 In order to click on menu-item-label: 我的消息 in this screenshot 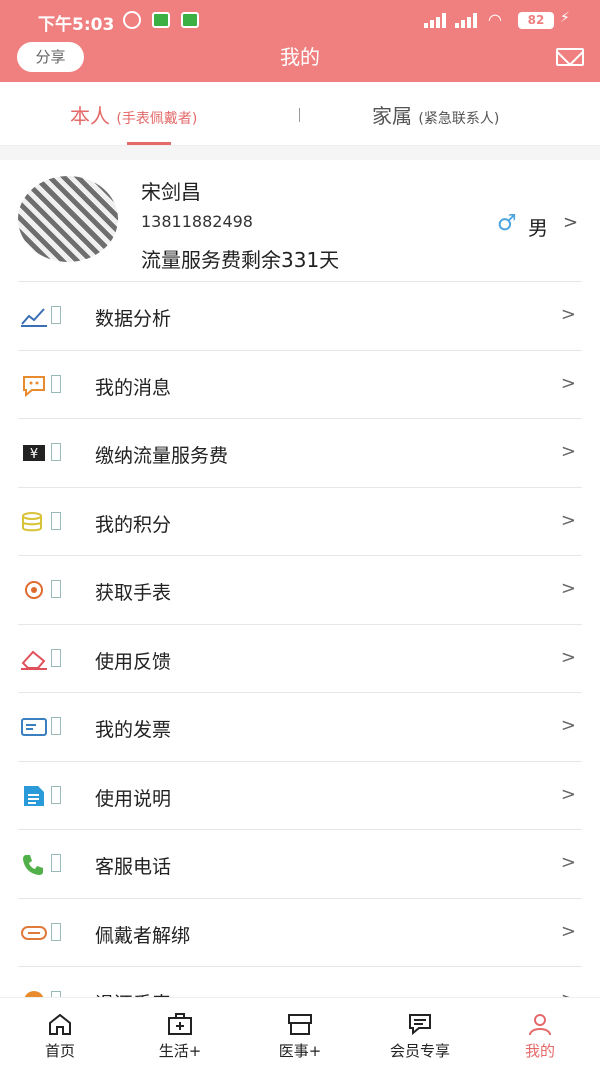, I will do `click(133, 387)`.